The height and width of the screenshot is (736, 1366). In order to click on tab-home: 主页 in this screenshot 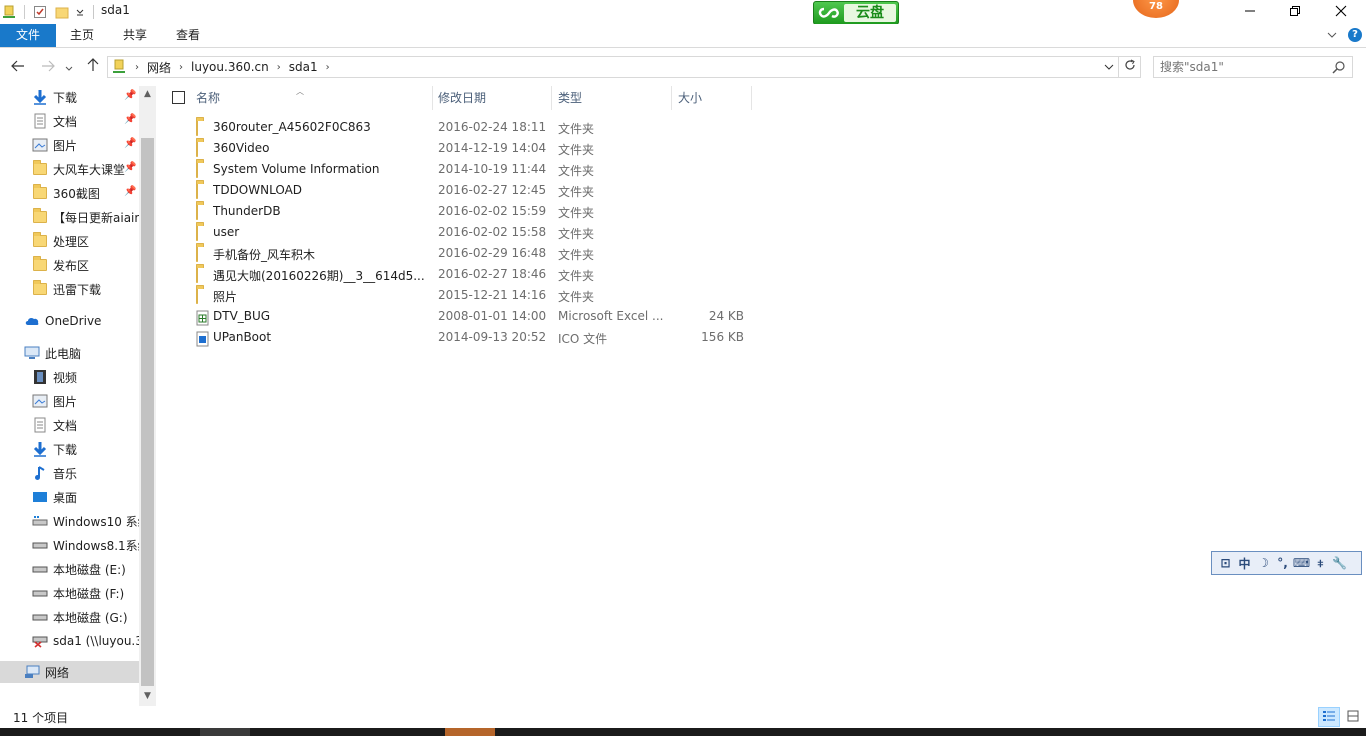, I will do `click(82, 35)`.